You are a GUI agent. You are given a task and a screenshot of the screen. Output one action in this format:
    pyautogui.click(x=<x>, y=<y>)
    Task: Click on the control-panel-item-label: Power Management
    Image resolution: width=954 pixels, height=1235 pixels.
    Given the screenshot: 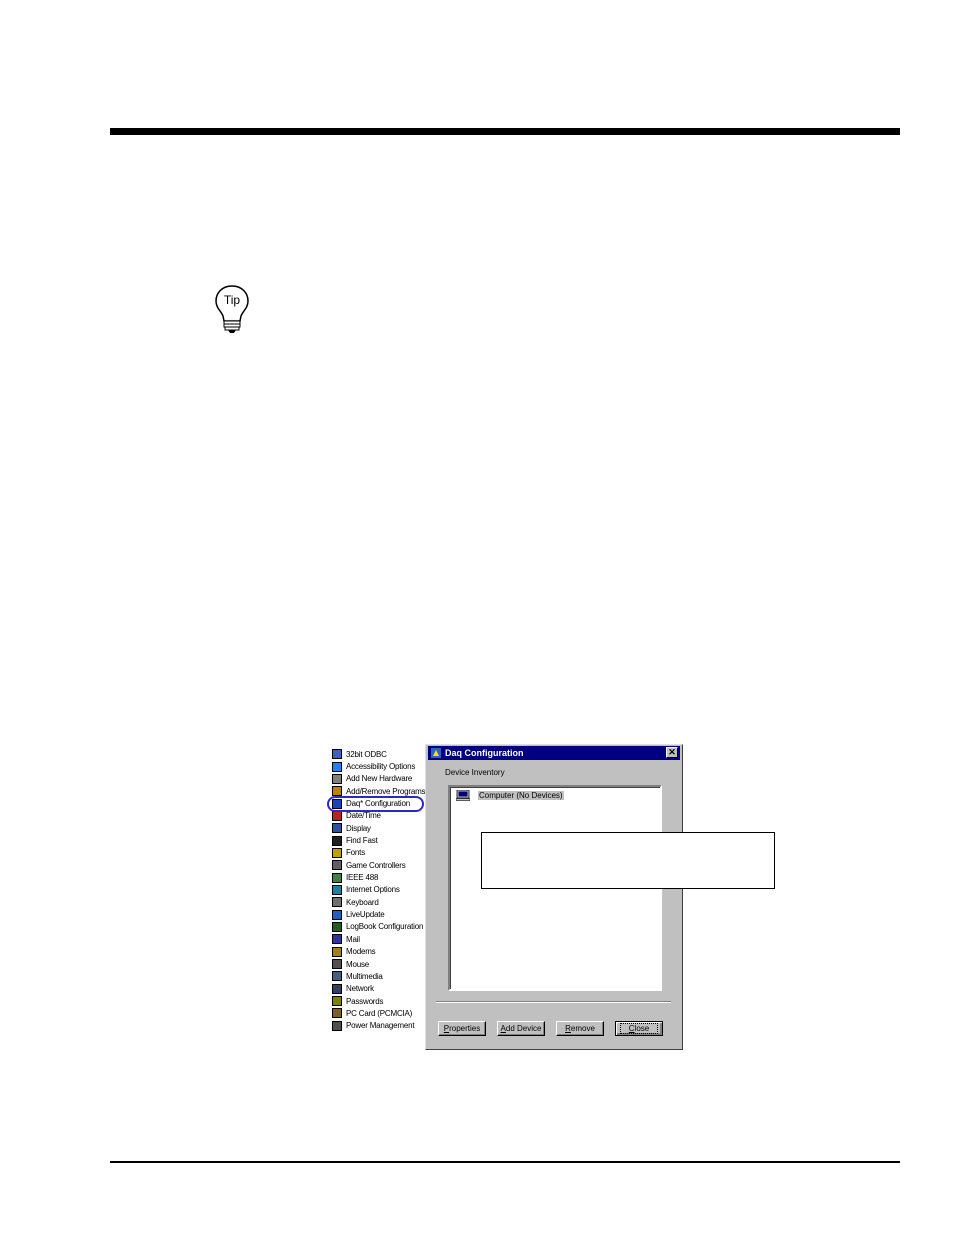 What is the action you would take?
    pyautogui.click(x=380, y=1026)
    